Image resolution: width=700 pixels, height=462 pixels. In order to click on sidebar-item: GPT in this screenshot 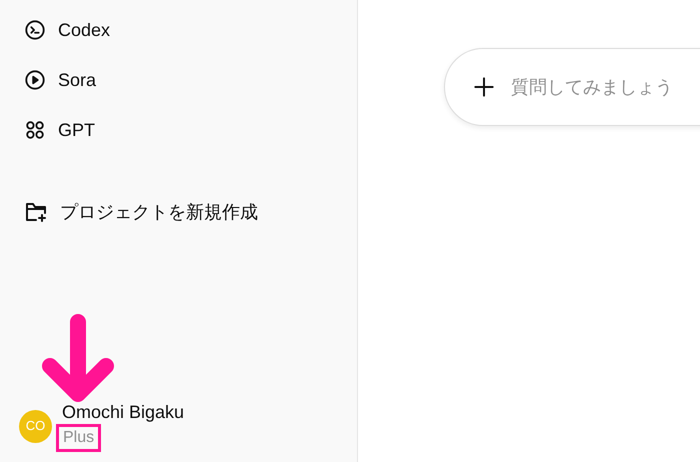, I will do `click(178, 130)`.